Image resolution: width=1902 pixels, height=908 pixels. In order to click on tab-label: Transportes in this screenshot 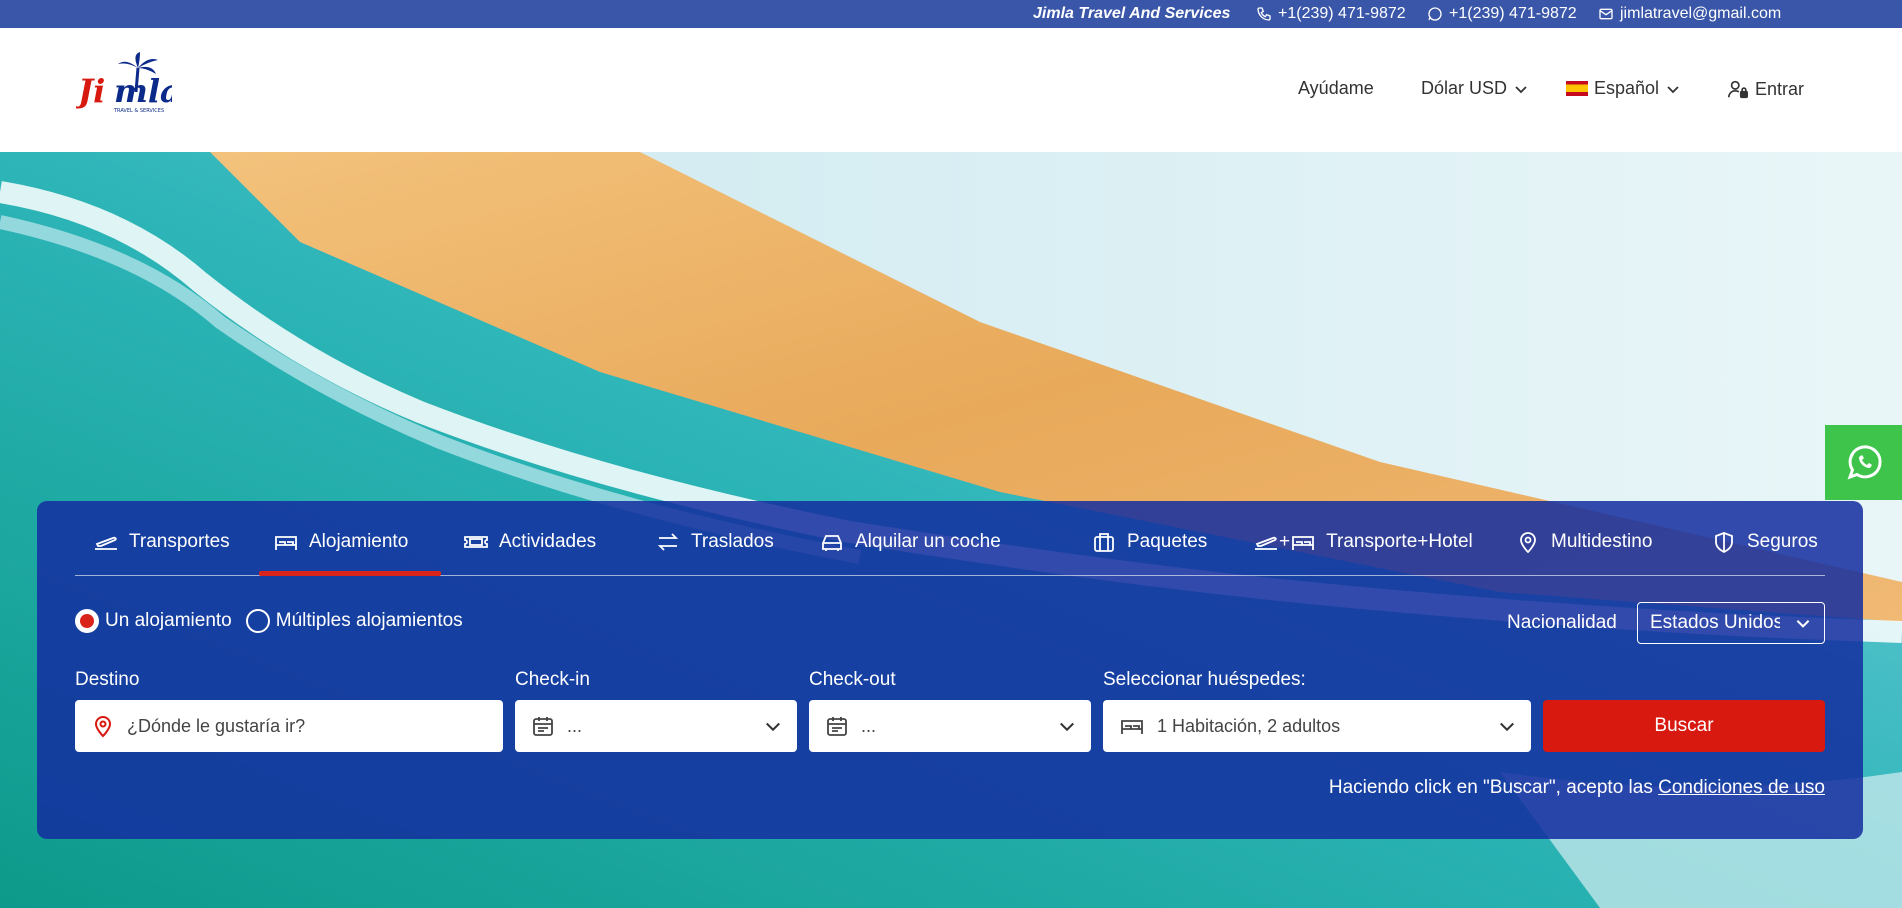, I will do `click(179, 541)`.